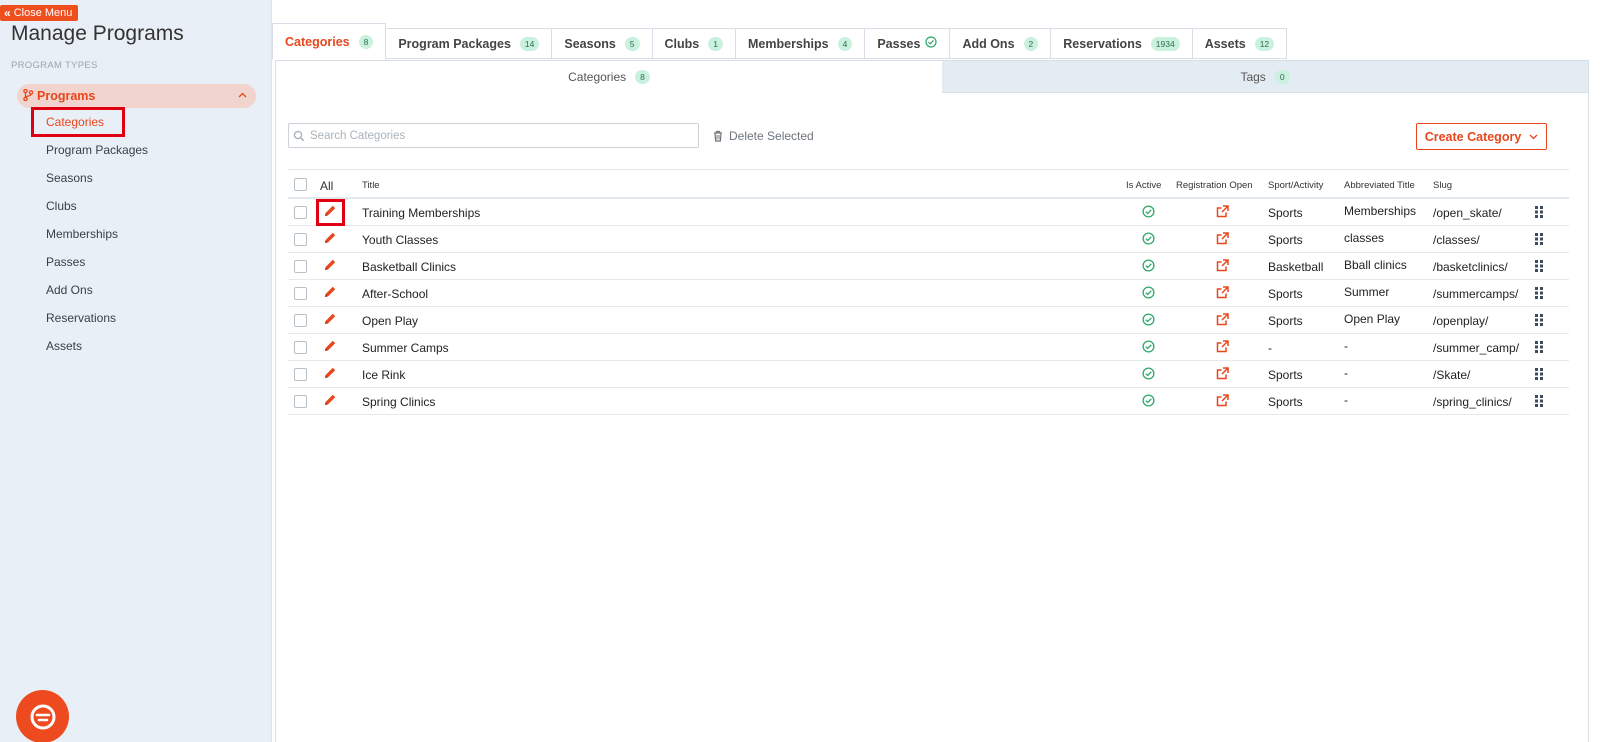 This screenshot has height=742, width=1600. I want to click on tab-add-ons: Add Ons 2, so click(1001, 43).